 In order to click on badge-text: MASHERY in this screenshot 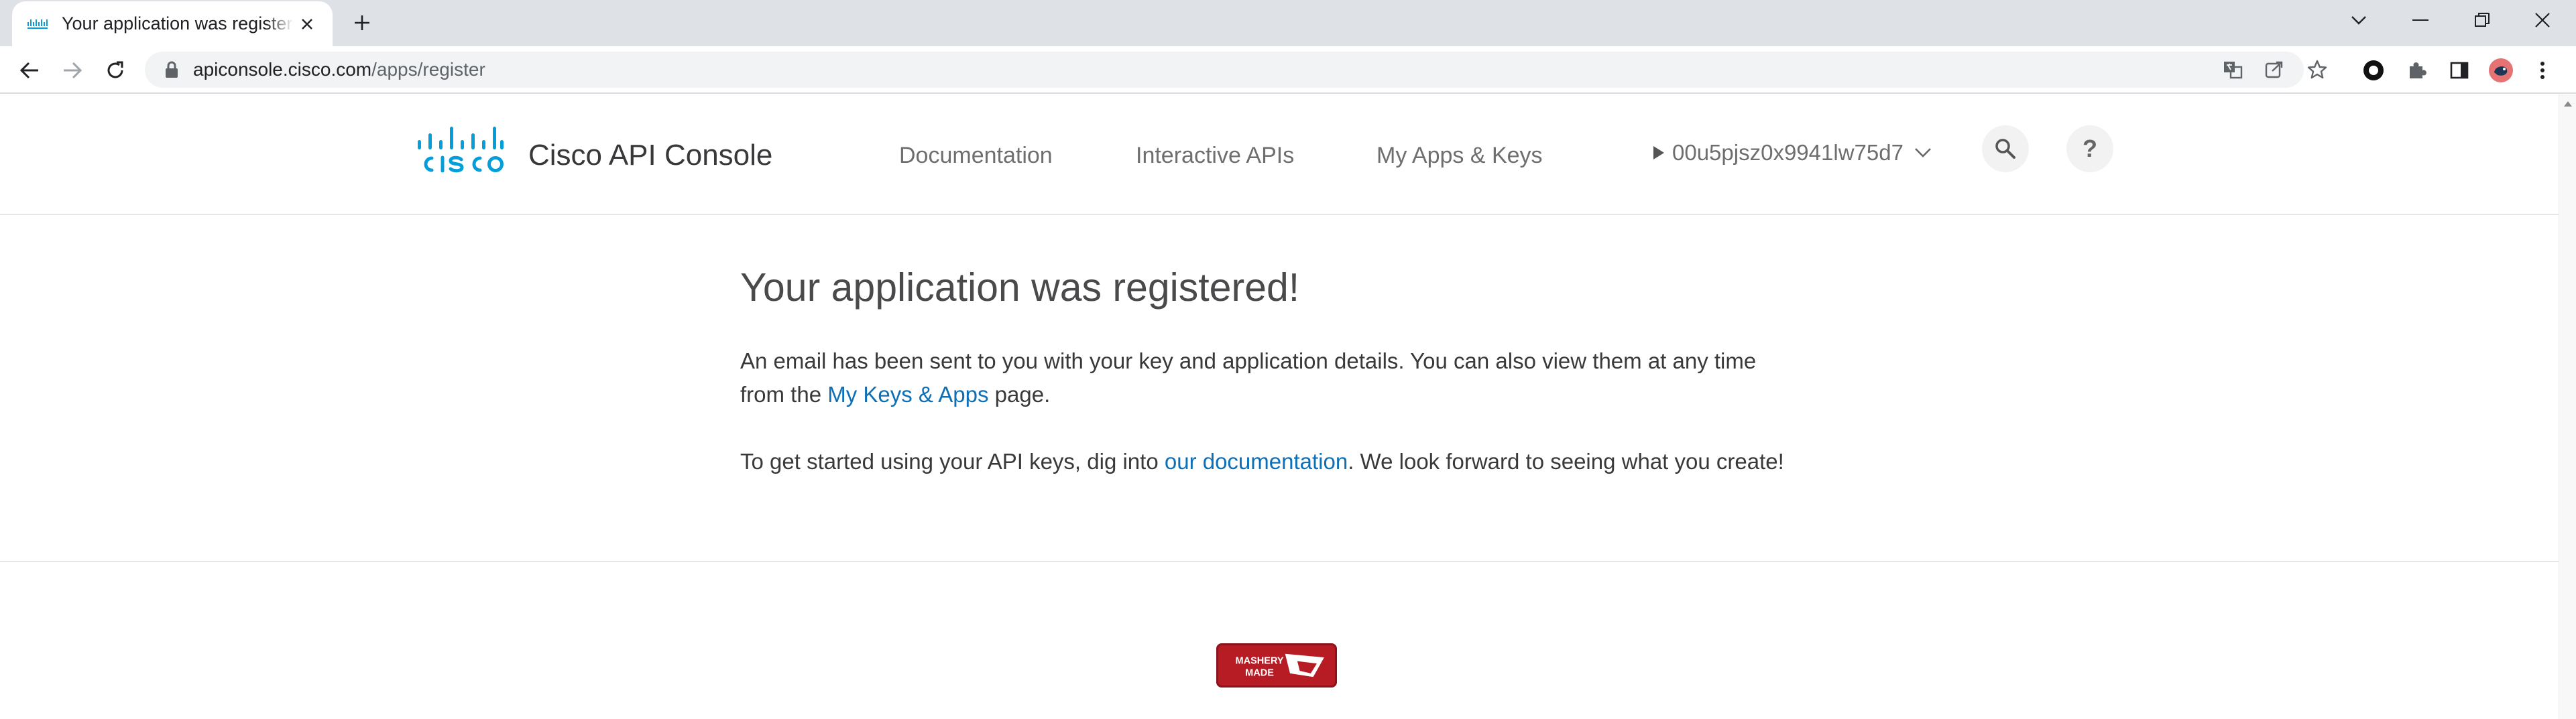, I will do `click(1259, 660)`.